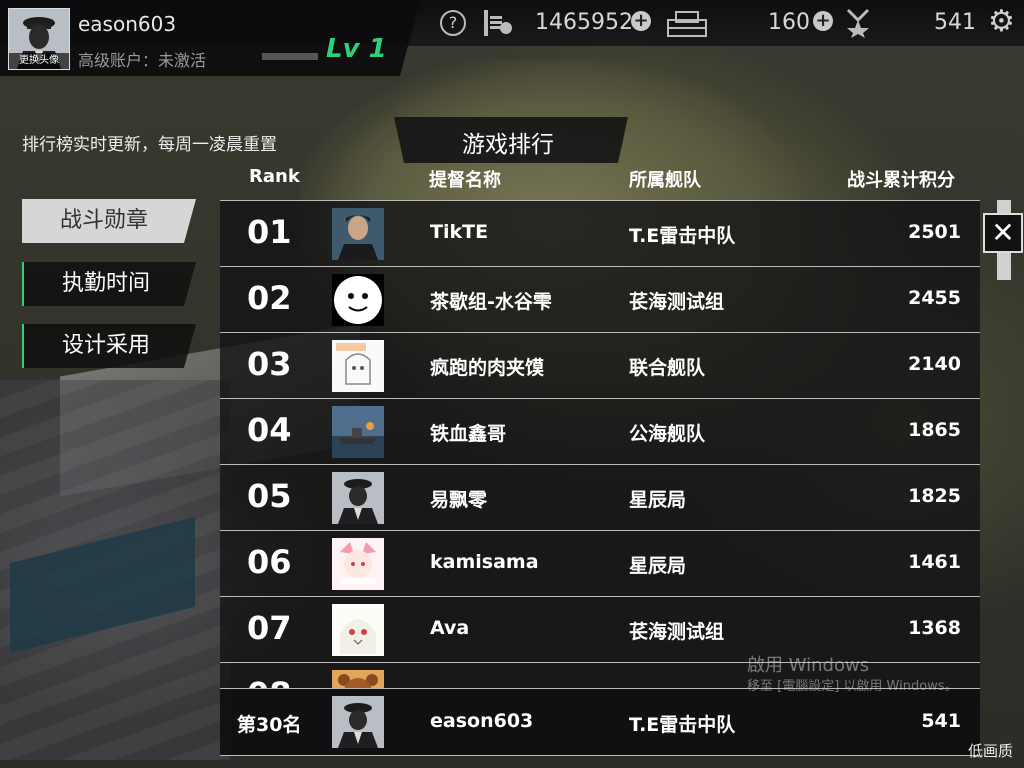 The height and width of the screenshot is (768, 1024). I want to click on player-score: 2501, so click(934, 232).